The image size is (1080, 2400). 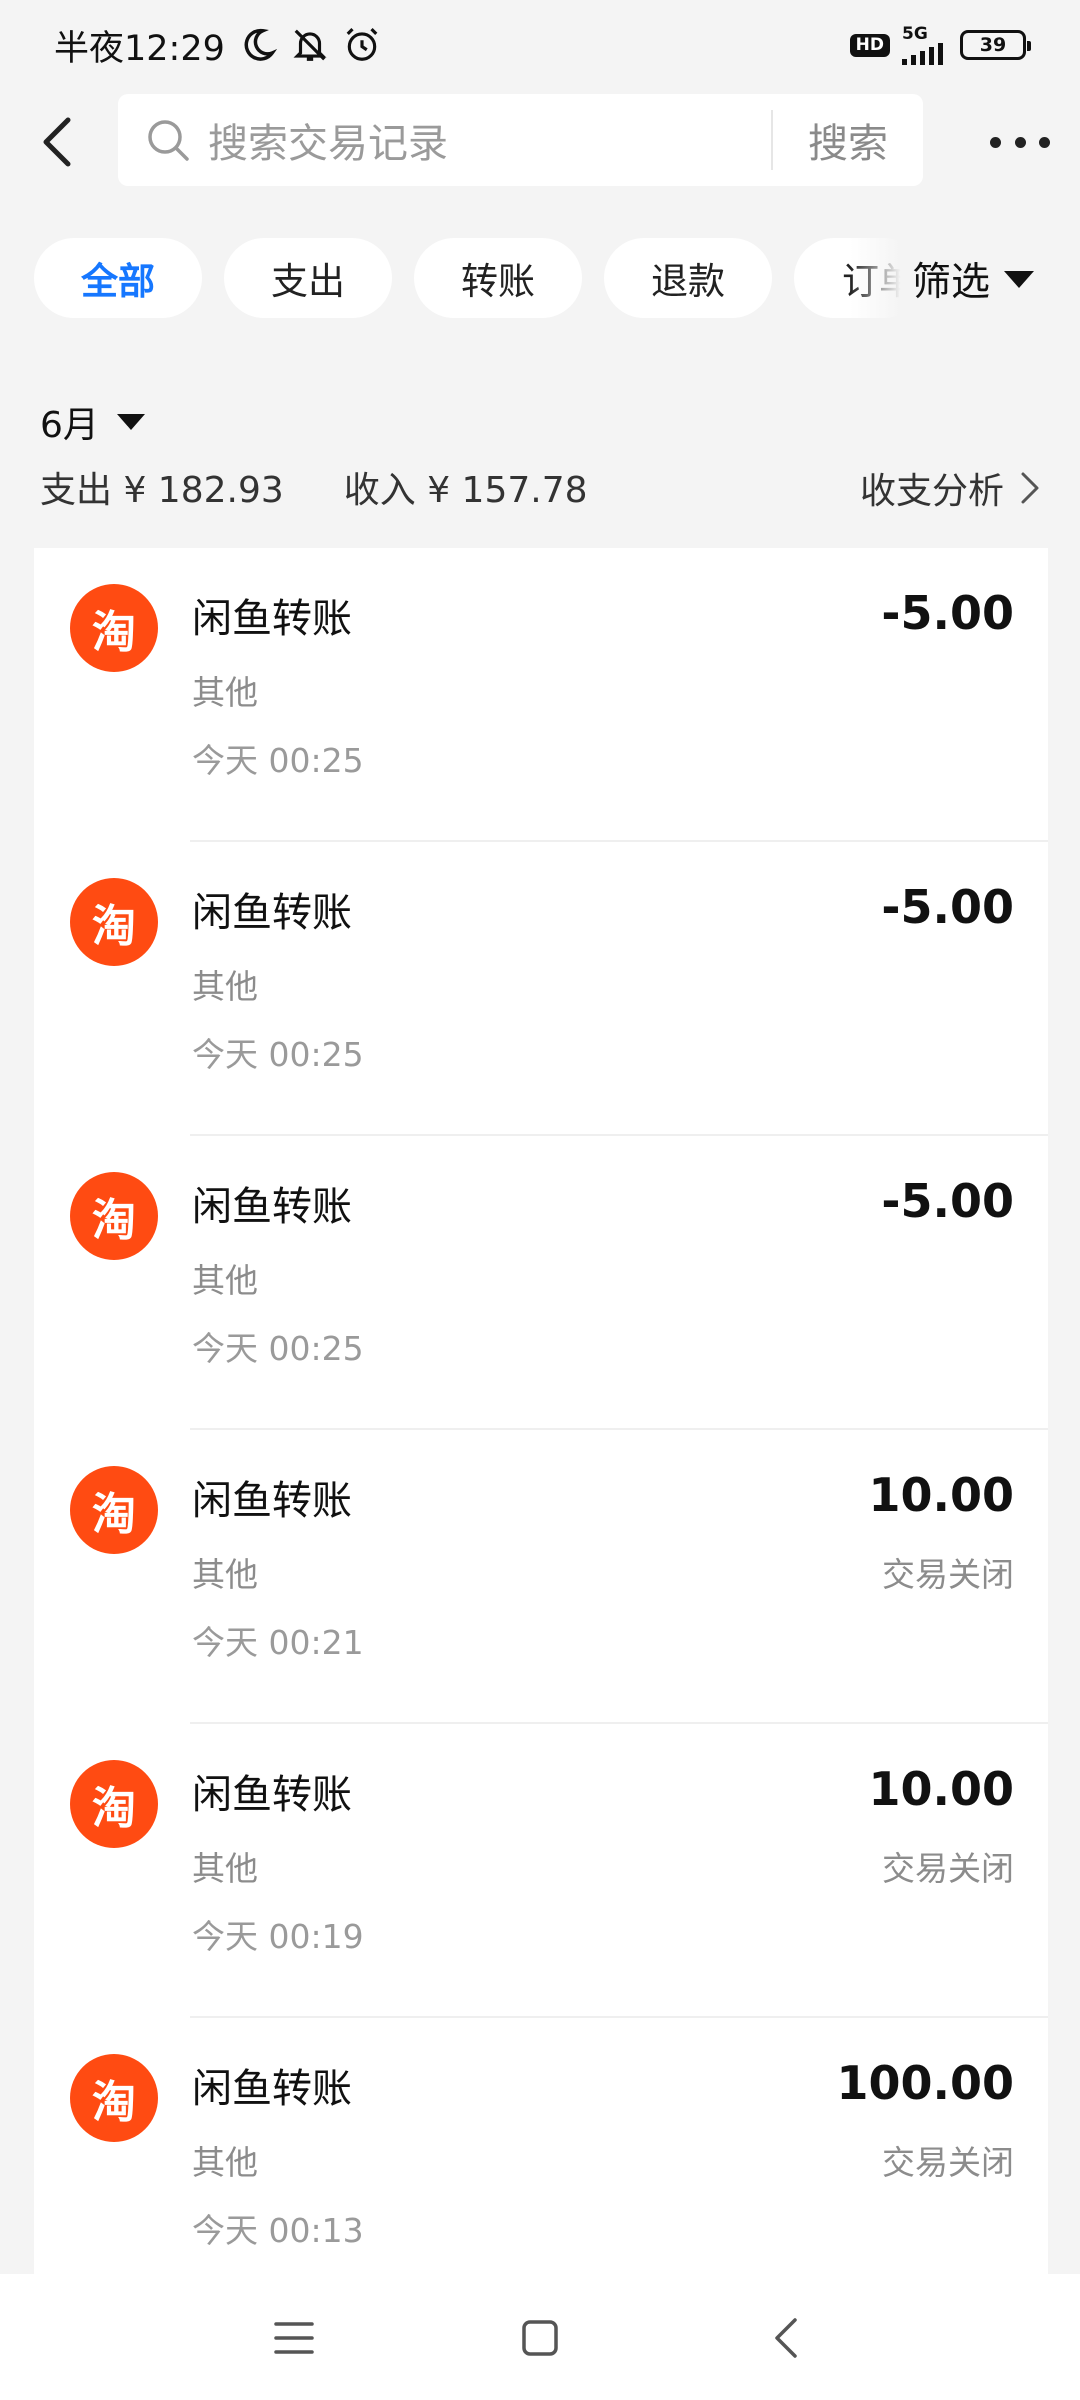 What do you see at coordinates (69, 425) in the screenshot?
I see `month-label: 6月` at bounding box center [69, 425].